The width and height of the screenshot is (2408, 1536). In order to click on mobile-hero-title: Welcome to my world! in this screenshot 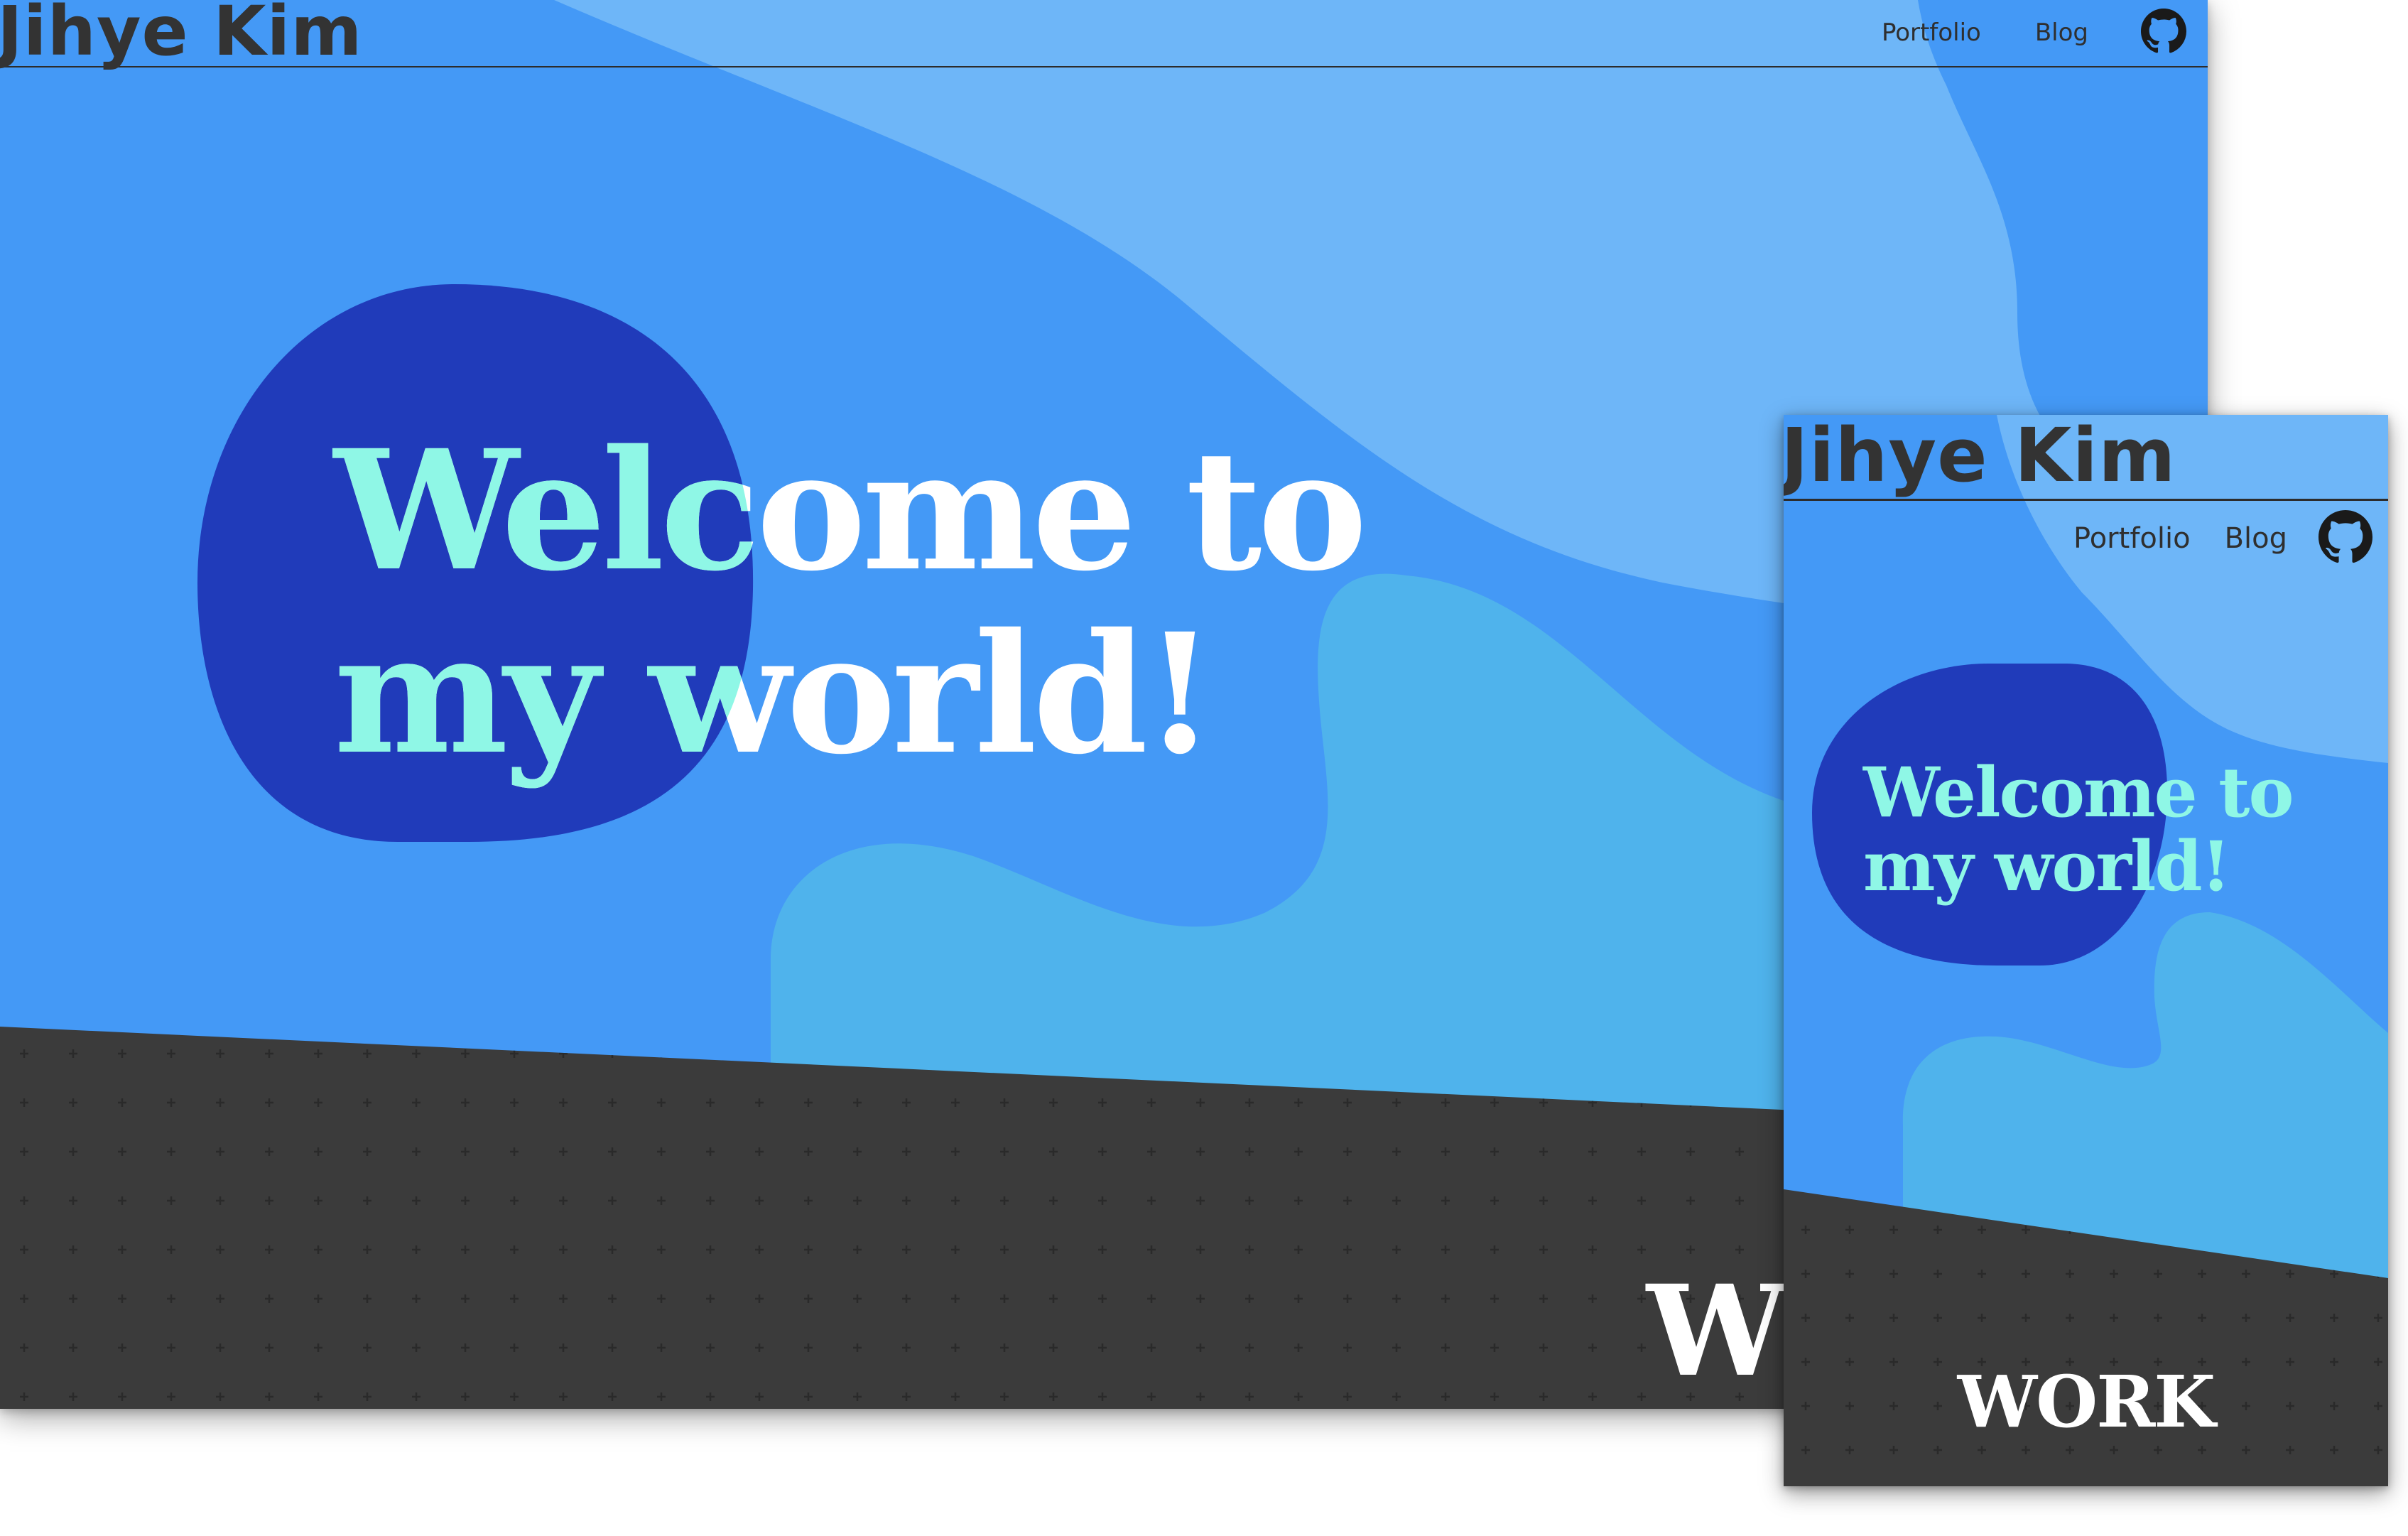, I will do `click(2079, 829)`.